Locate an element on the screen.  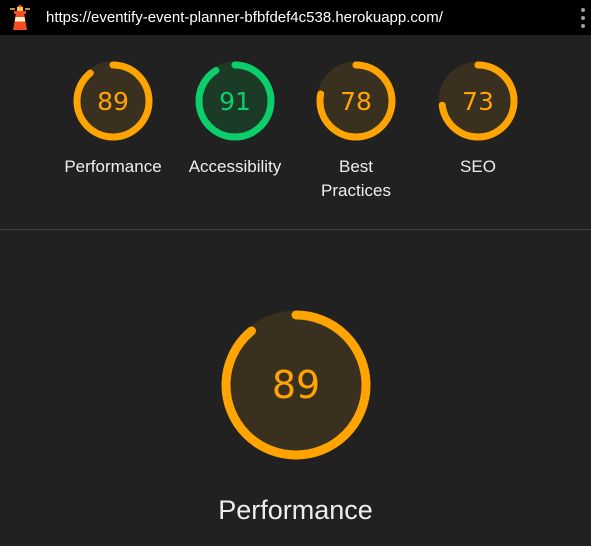
gauge-seo: 73 SEO is located at coordinates (478, 119).